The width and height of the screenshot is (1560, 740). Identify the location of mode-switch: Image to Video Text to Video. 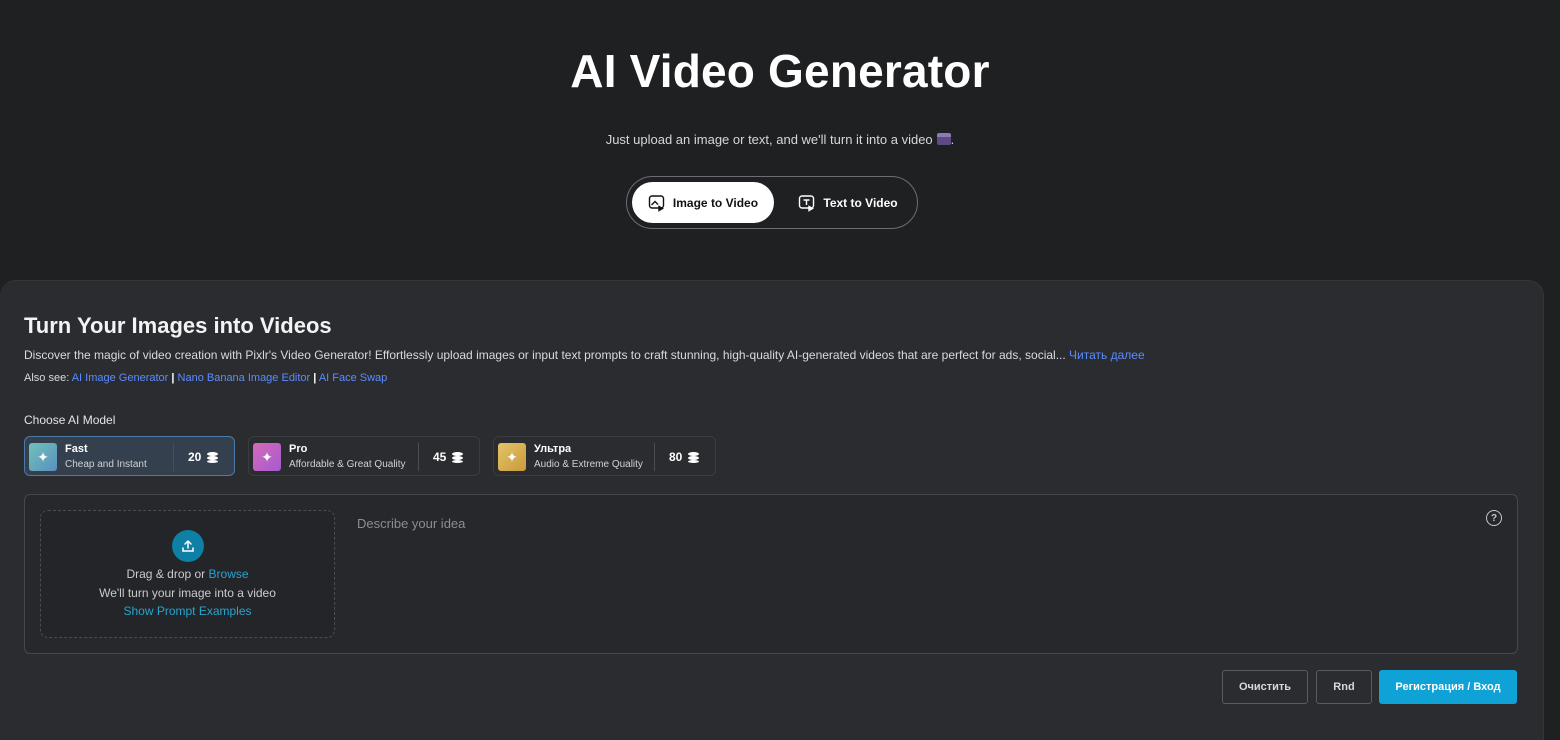
(772, 202).